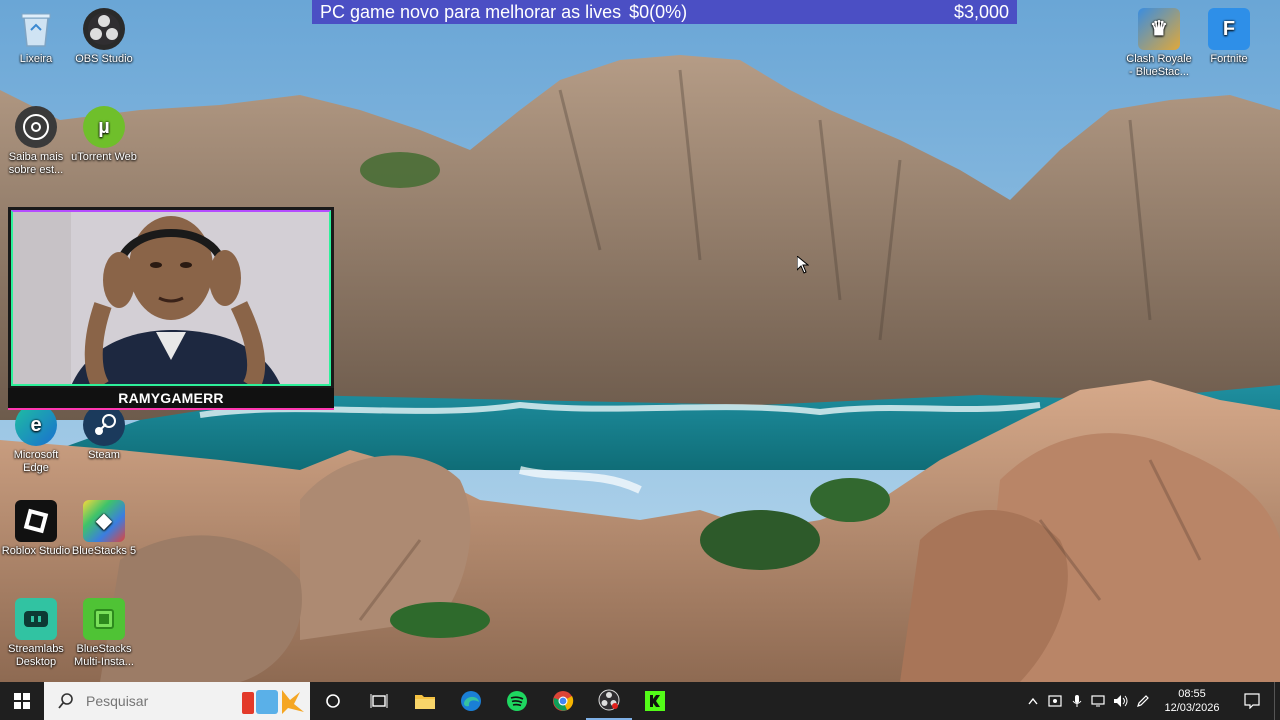 The image size is (1280, 720). Describe the element at coordinates (104, 619) in the screenshot. I see `bluestacks-multi-icon` at that location.